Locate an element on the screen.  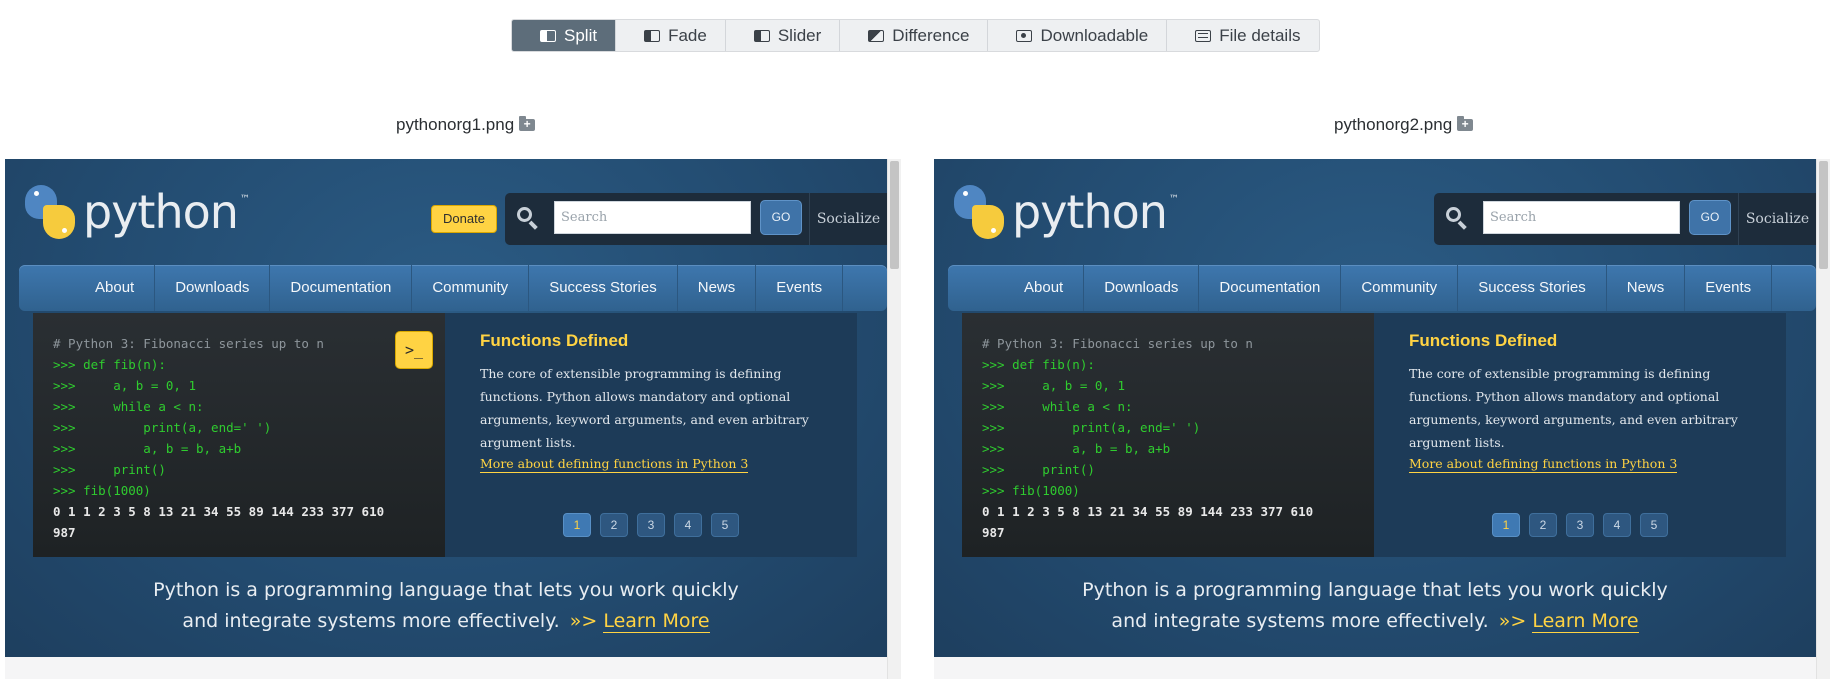
difference-mode-label: Difference is located at coordinates (931, 35).